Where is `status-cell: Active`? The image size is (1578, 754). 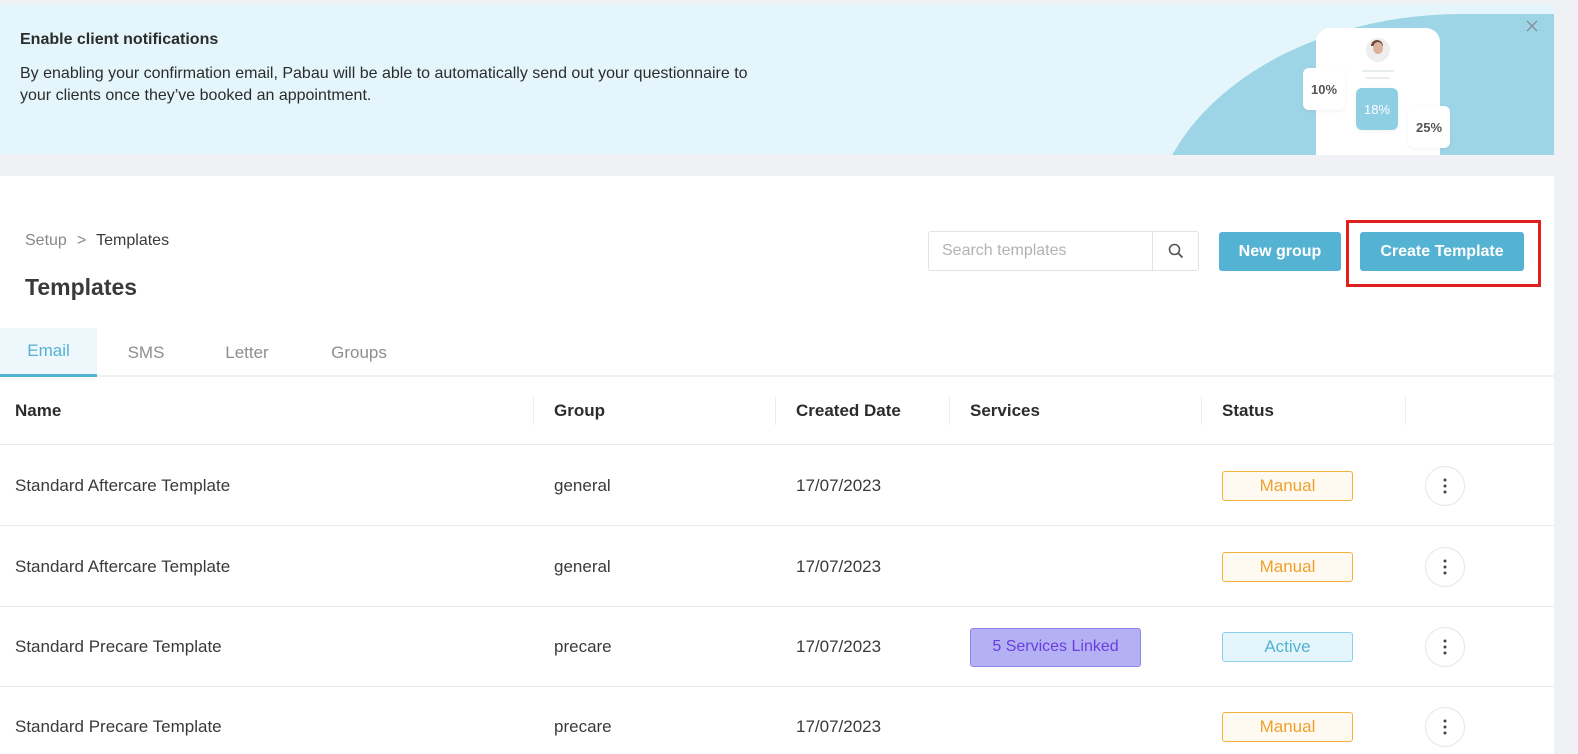
status-cell: Active is located at coordinates (1287, 647).